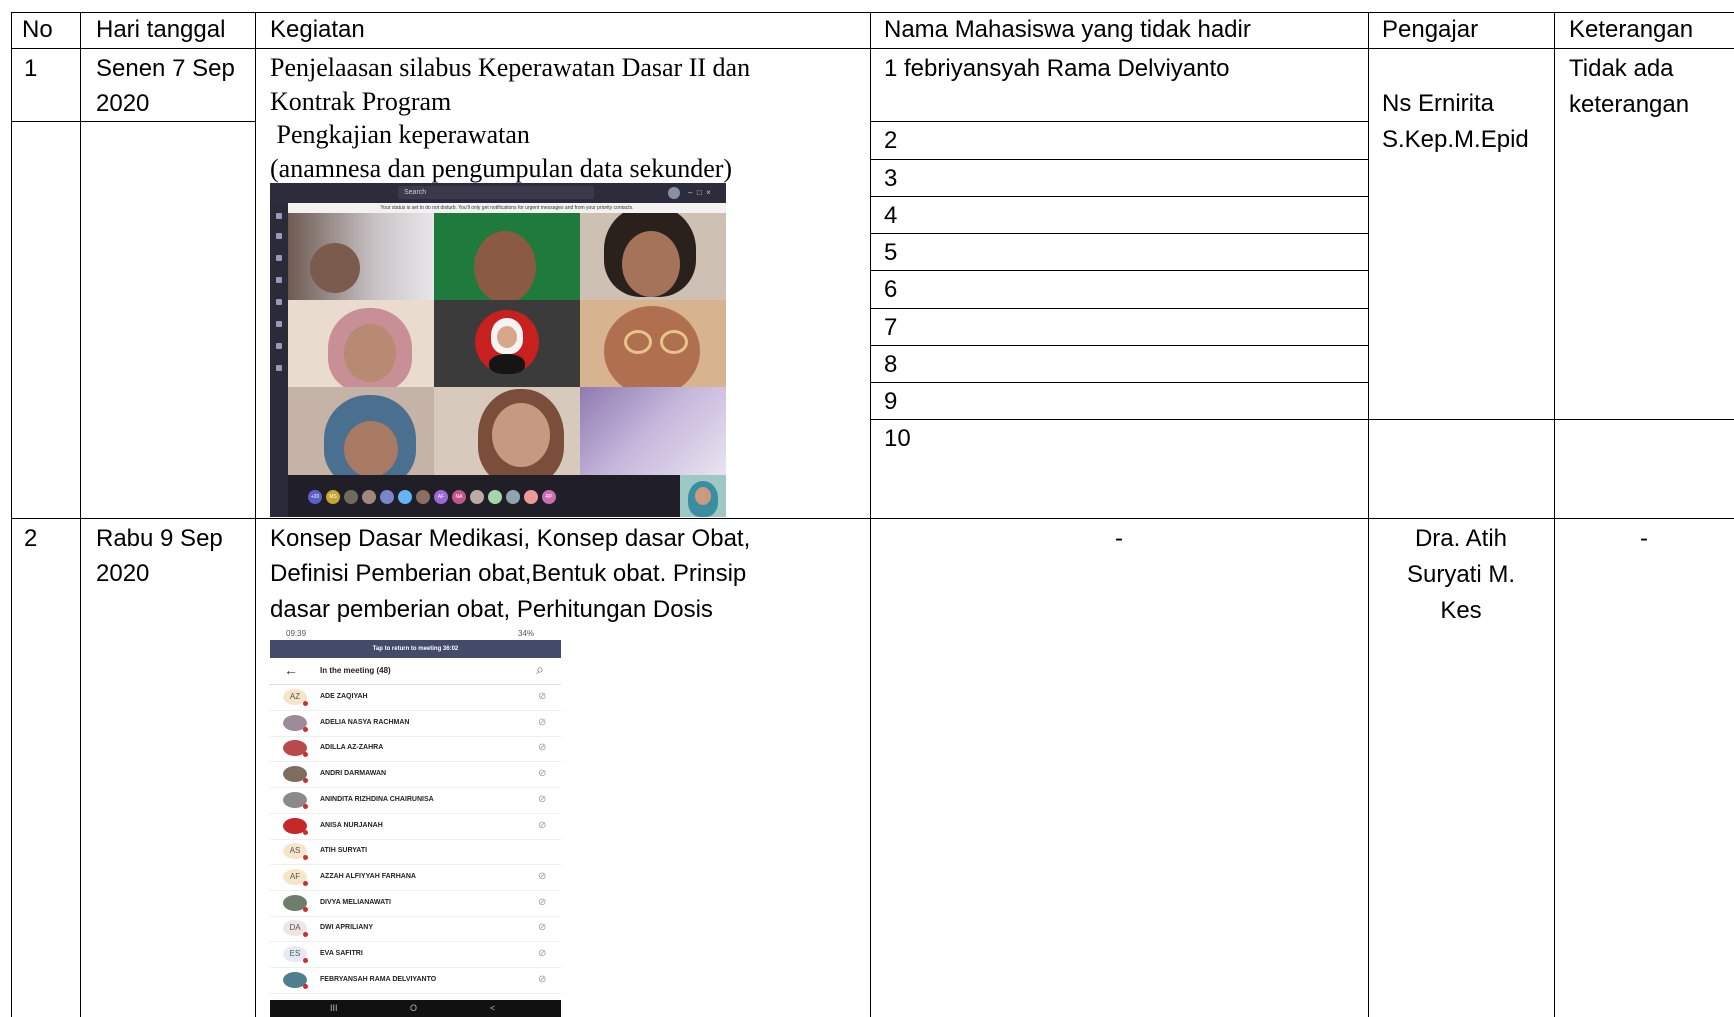  What do you see at coordinates (1057, 68) in the screenshot?
I see `absent-item: 1 febriyansyah Rama Delviyanto` at bounding box center [1057, 68].